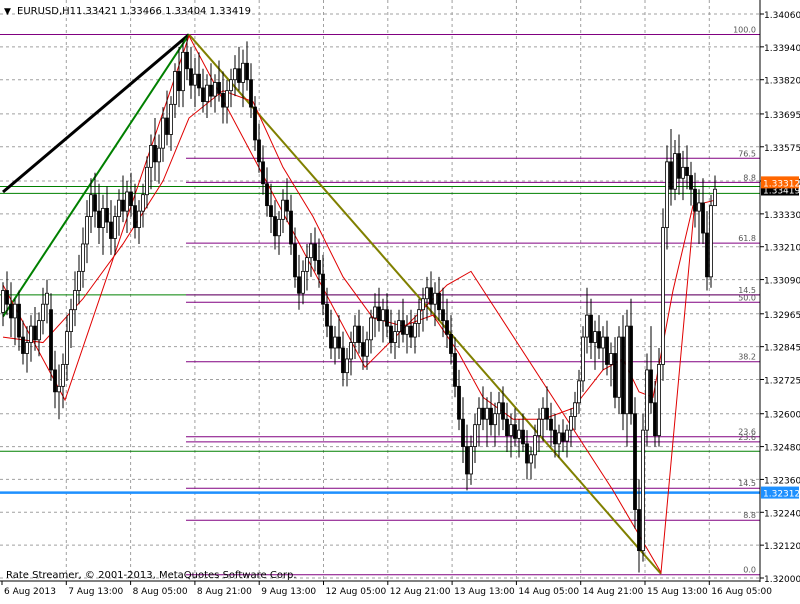  Describe the element at coordinates (782, 49) in the screenshot. I see `price-axis-label: 1.33940` at that location.